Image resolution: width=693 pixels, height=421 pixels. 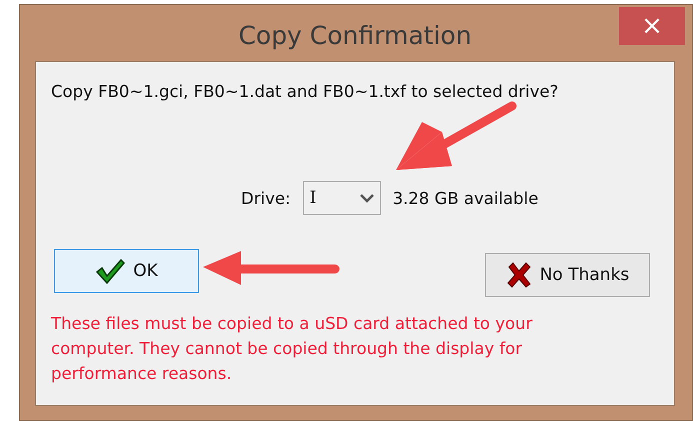 I want to click on cross-icon, so click(x=519, y=275).